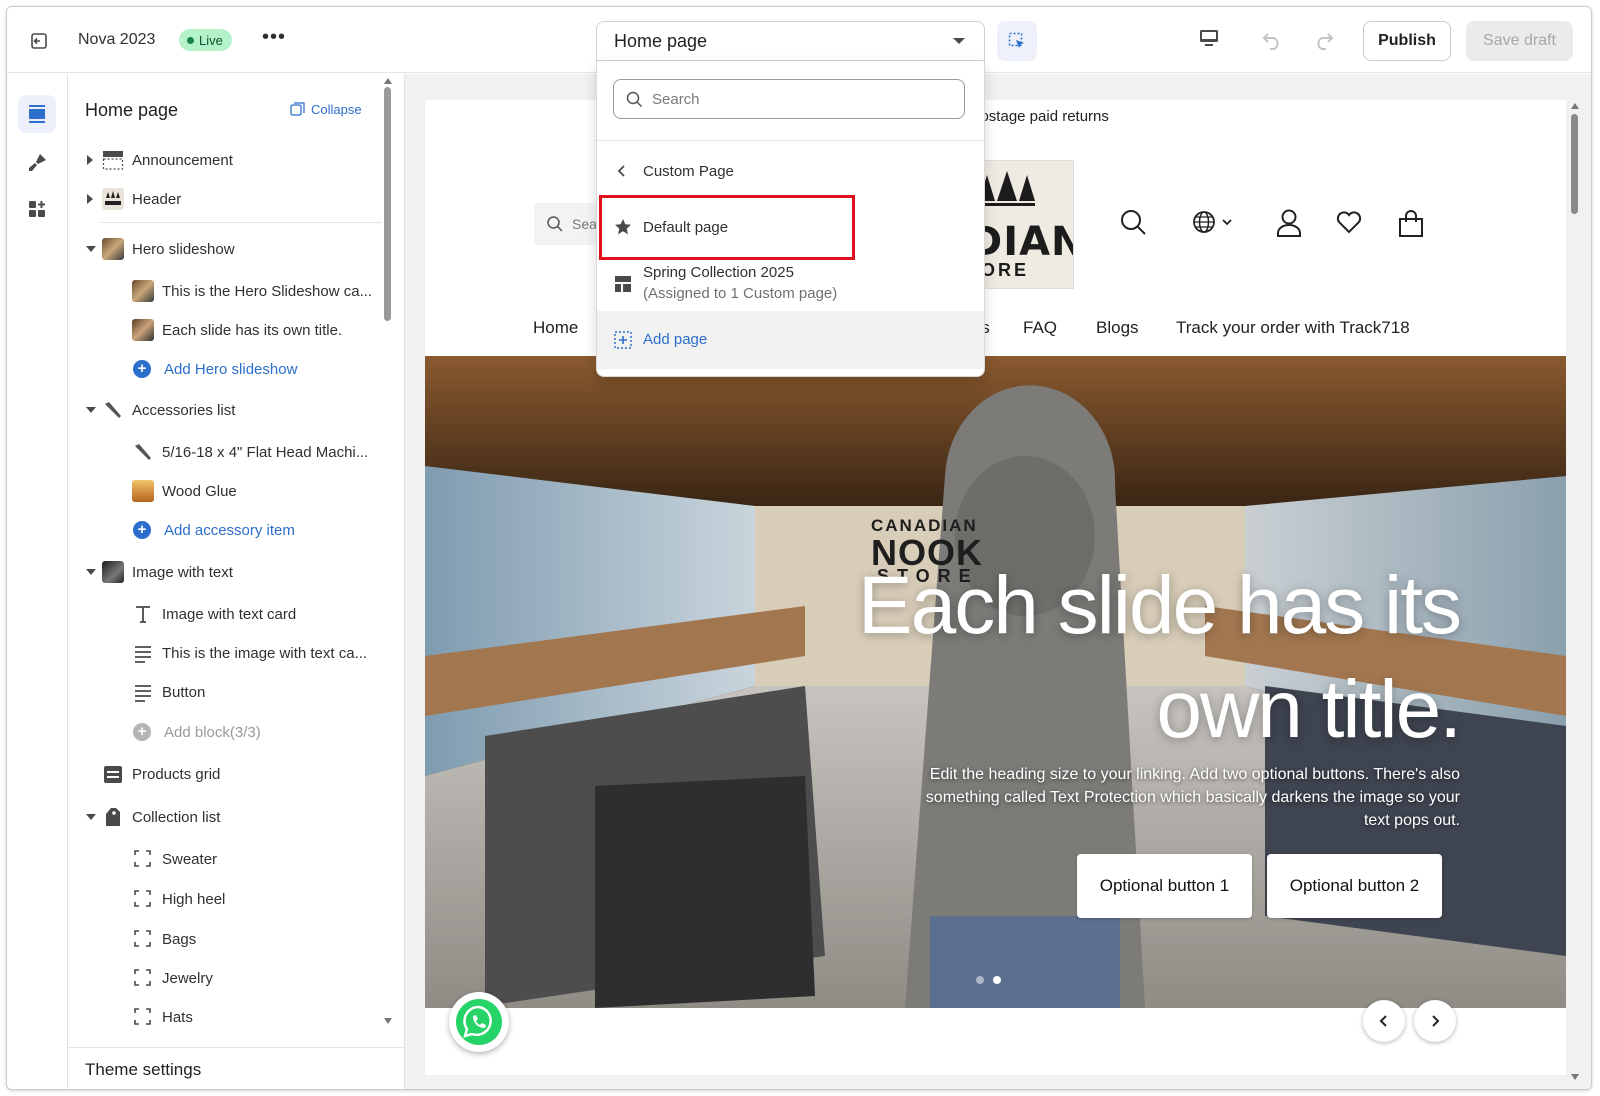 This screenshot has height=1096, width=1600. I want to click on block-label: Each slide has its own title., so click(252, 330).